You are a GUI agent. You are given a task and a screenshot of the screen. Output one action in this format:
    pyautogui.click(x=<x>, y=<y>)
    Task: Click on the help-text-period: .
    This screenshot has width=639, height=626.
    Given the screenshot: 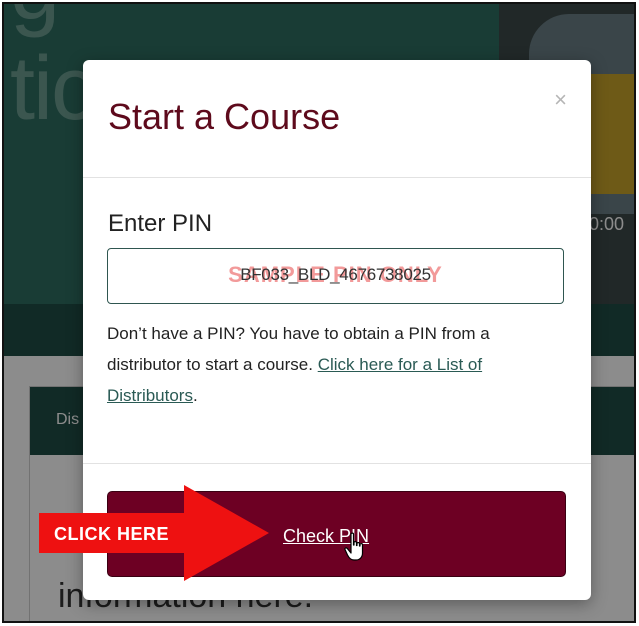 What is the action you would take?
    pyautogui.click(x=195, y=395)
    